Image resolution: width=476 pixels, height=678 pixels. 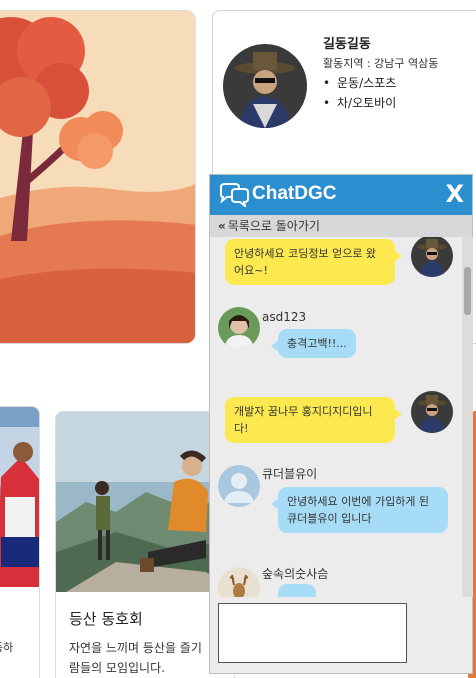 What do you see at coordinates (467, 417) in the screenshot?
I see `message-scrollbar` at bounding box center [467, 417].